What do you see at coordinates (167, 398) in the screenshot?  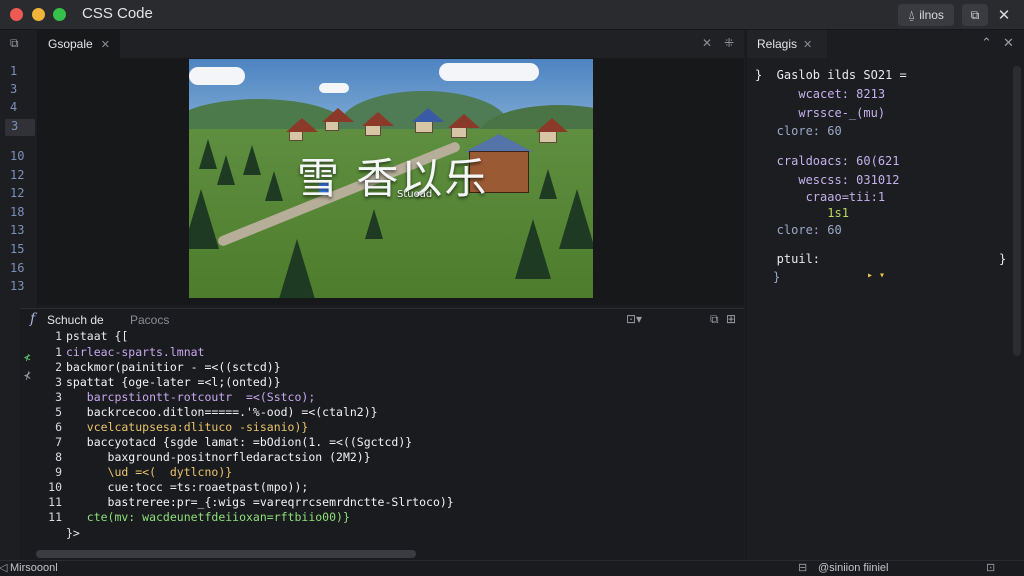 I see `code-line: 3 barcpstiontt-rotcoutr =<(Sstco);` at bounding box center [167, 398].